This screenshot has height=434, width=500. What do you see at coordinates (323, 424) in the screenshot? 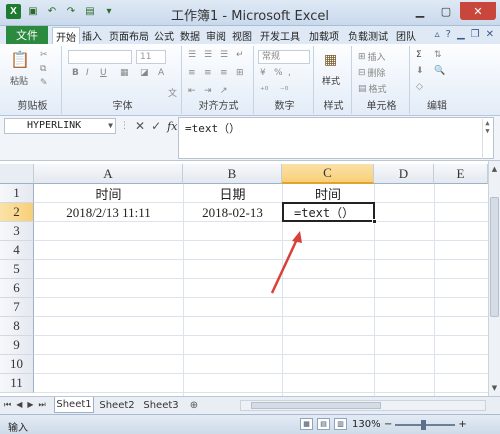
I see `page-layout-view-icon: ▤` at bounding box center [323, 424].